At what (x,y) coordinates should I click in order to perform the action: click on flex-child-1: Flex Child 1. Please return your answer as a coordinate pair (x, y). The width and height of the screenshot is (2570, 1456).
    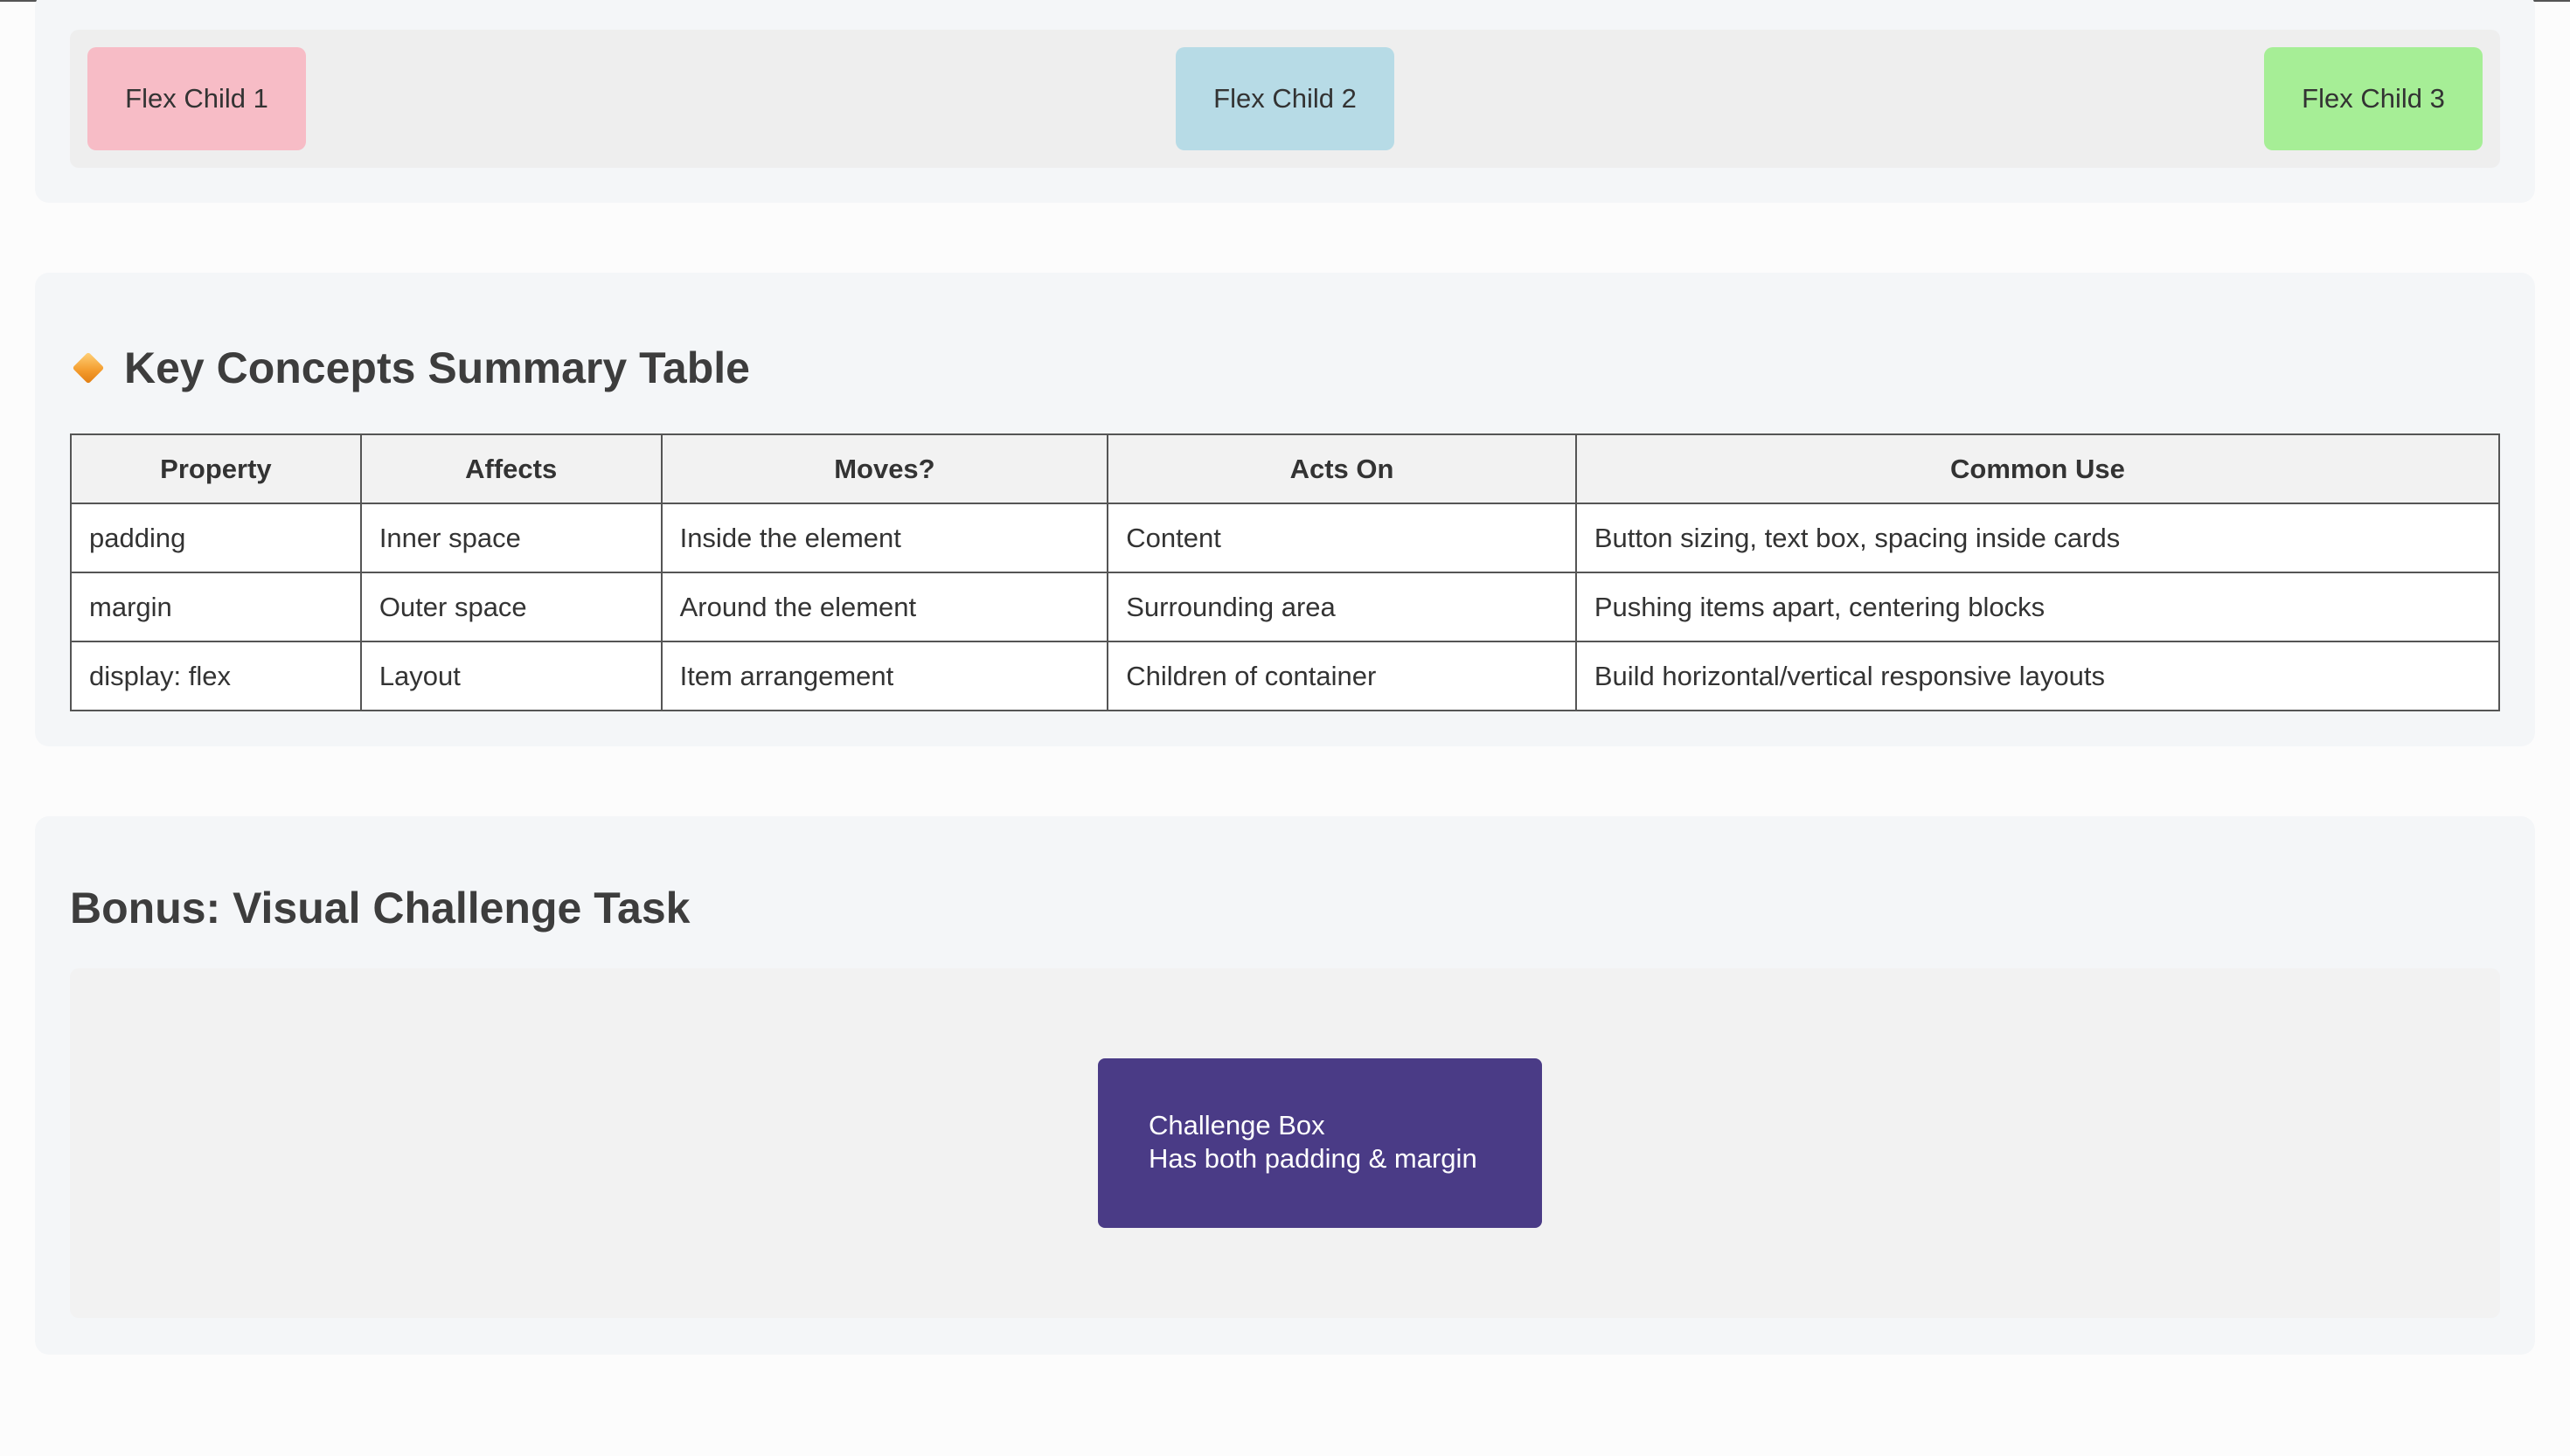
    Looking at the image, I should click on (196, 98).